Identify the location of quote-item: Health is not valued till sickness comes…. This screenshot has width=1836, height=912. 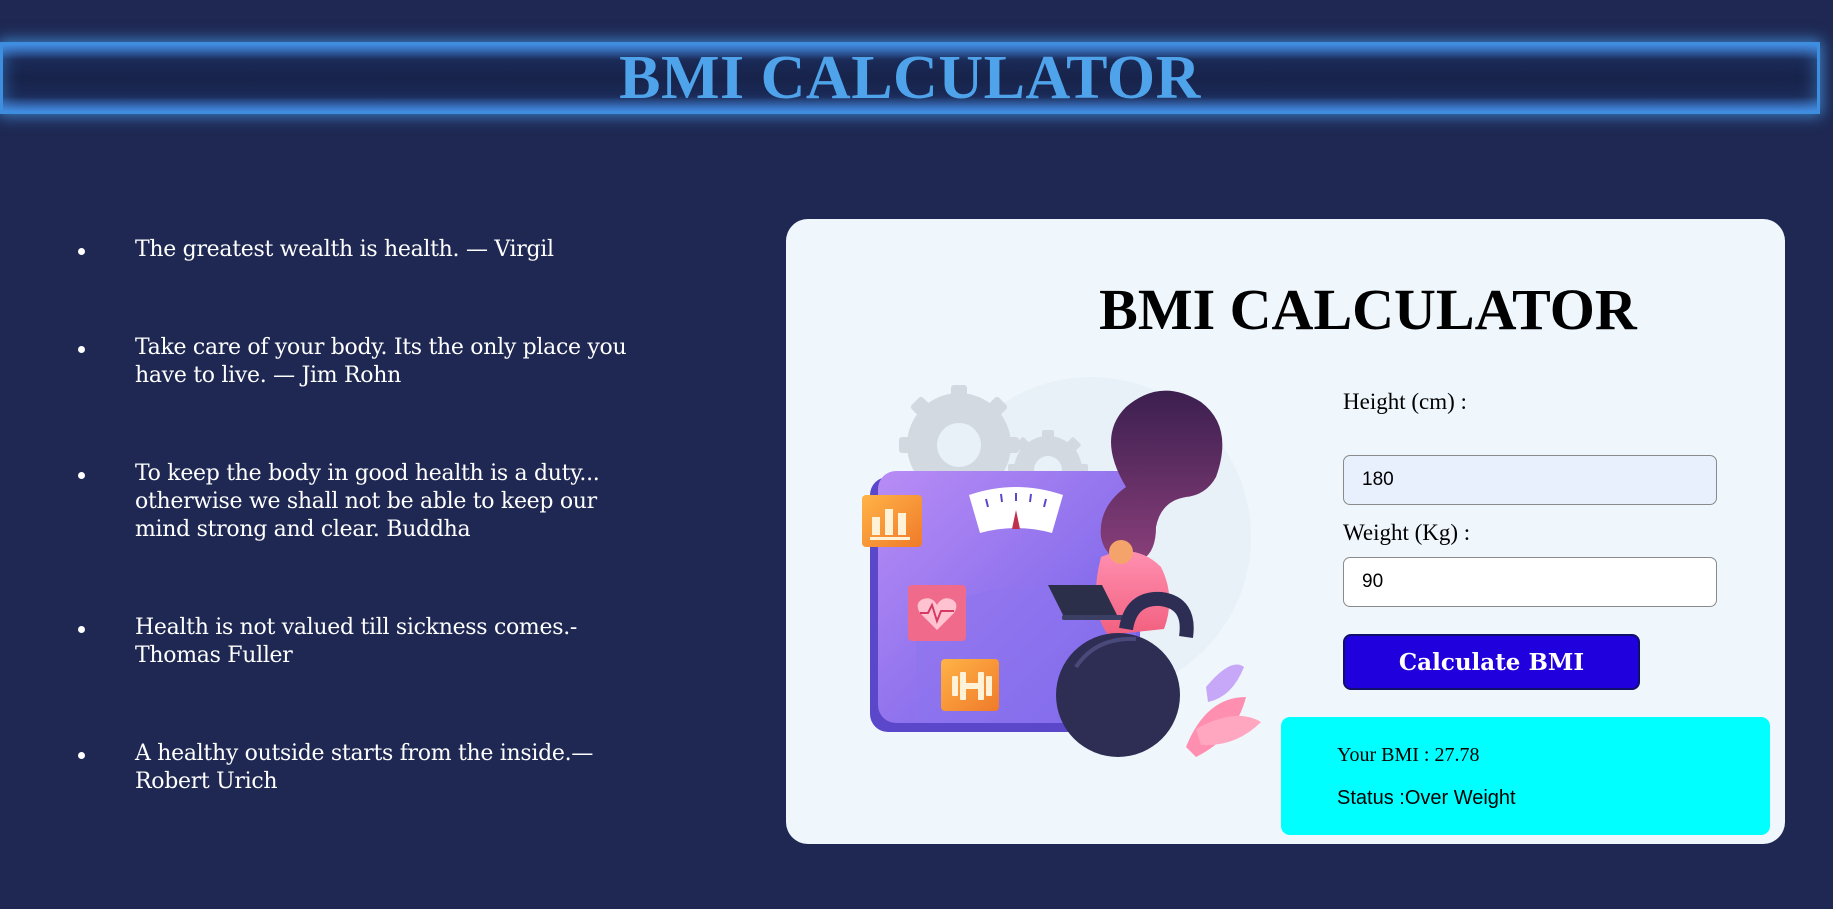
(368, 642).